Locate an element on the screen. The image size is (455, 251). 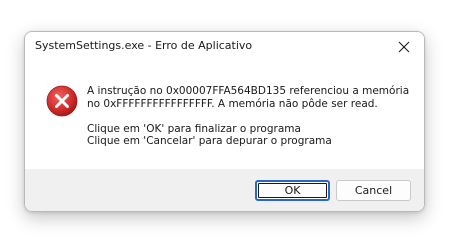
cancel-button-label: Cancel is located at coordinates (373, 190).